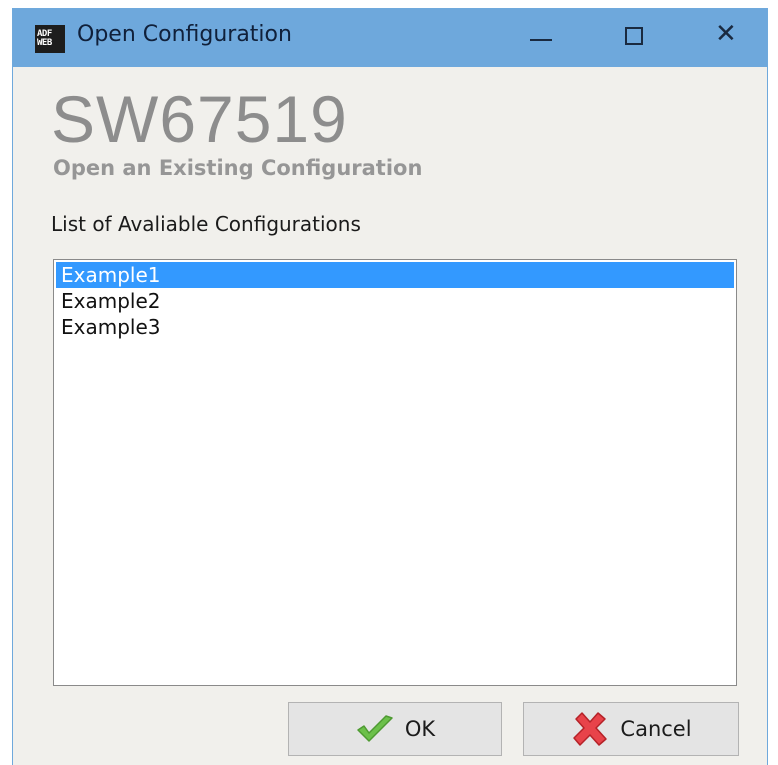 The height and width of the screenshot is (765, 778). Describe the element at coordinates (375, 728) in the screenshot. I see `green-check-icon` at that location.